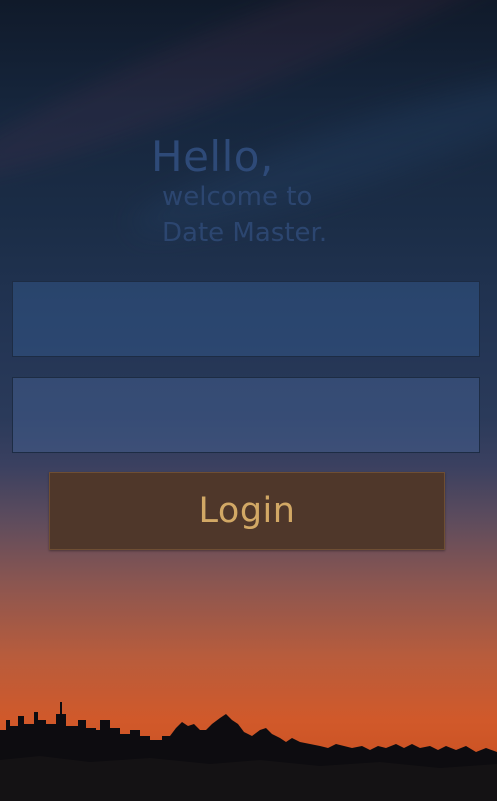  I want to click on city-skyline-silhouette, so click(248, 751).